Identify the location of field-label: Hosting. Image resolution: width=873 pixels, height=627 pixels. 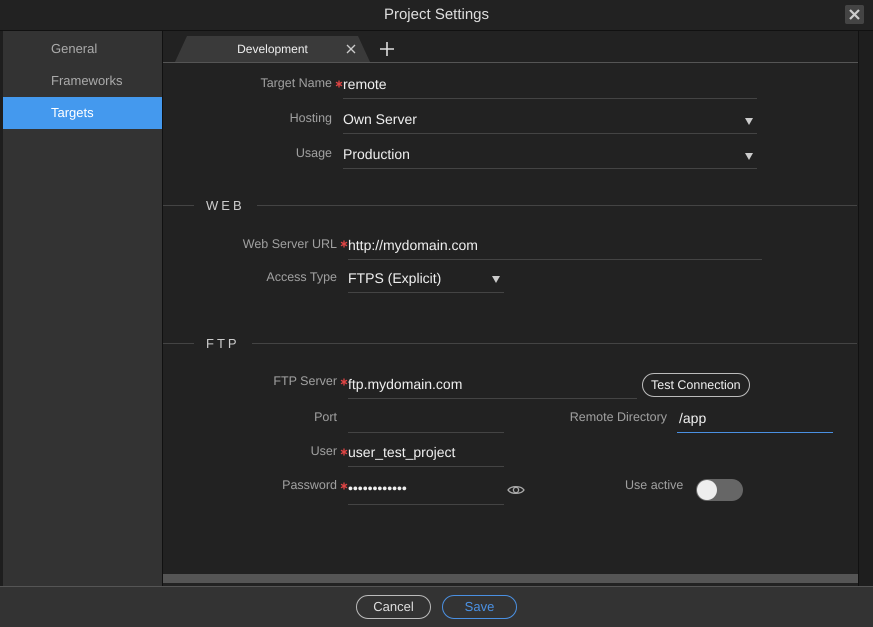
(311, 119).